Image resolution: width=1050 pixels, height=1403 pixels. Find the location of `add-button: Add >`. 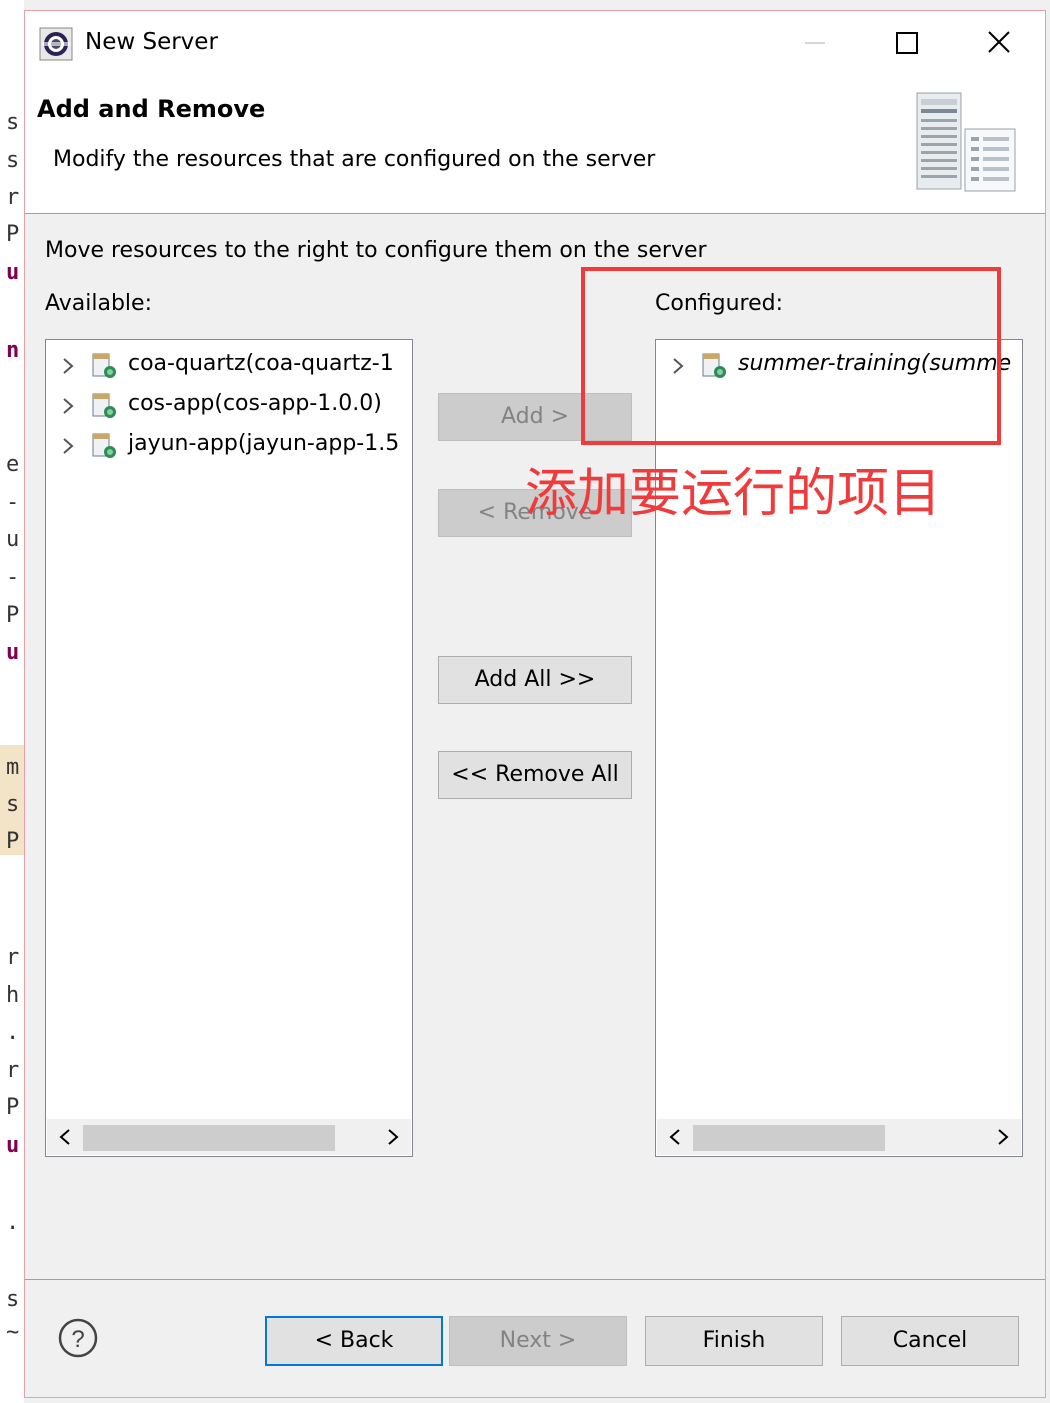

add-button: Add > is located at coordinates (535, 417).